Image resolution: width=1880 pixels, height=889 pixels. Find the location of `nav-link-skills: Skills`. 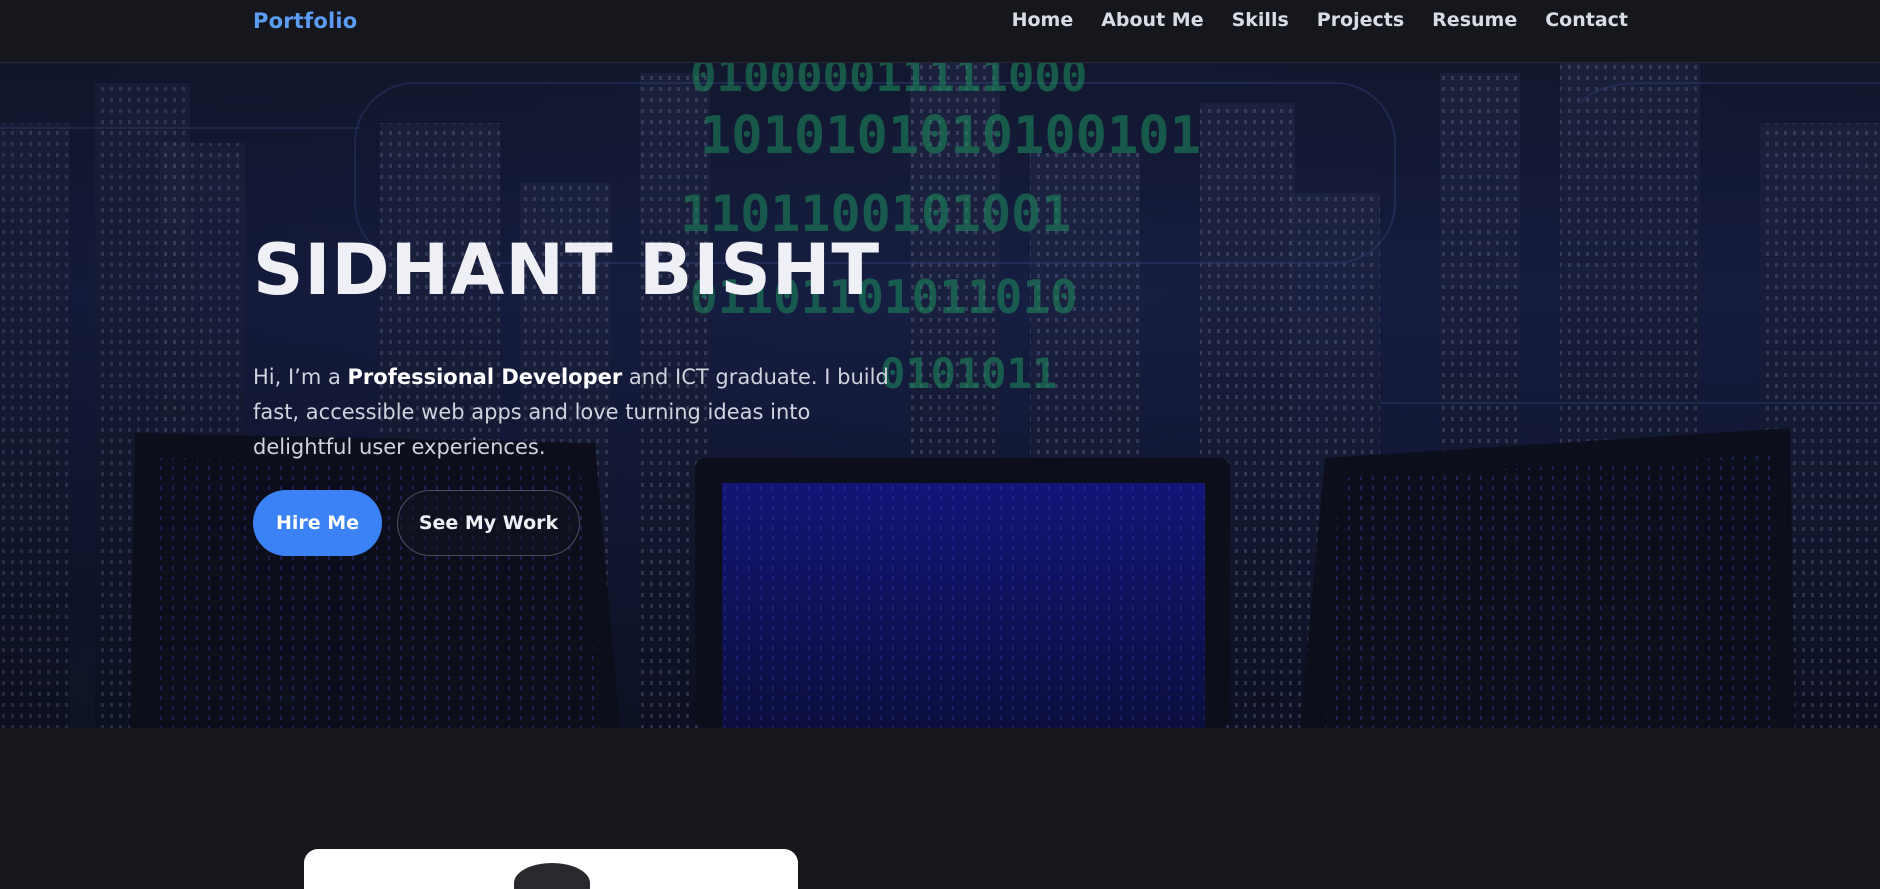

nav-link-skills: Skills is located at coordinates (1260, 20).